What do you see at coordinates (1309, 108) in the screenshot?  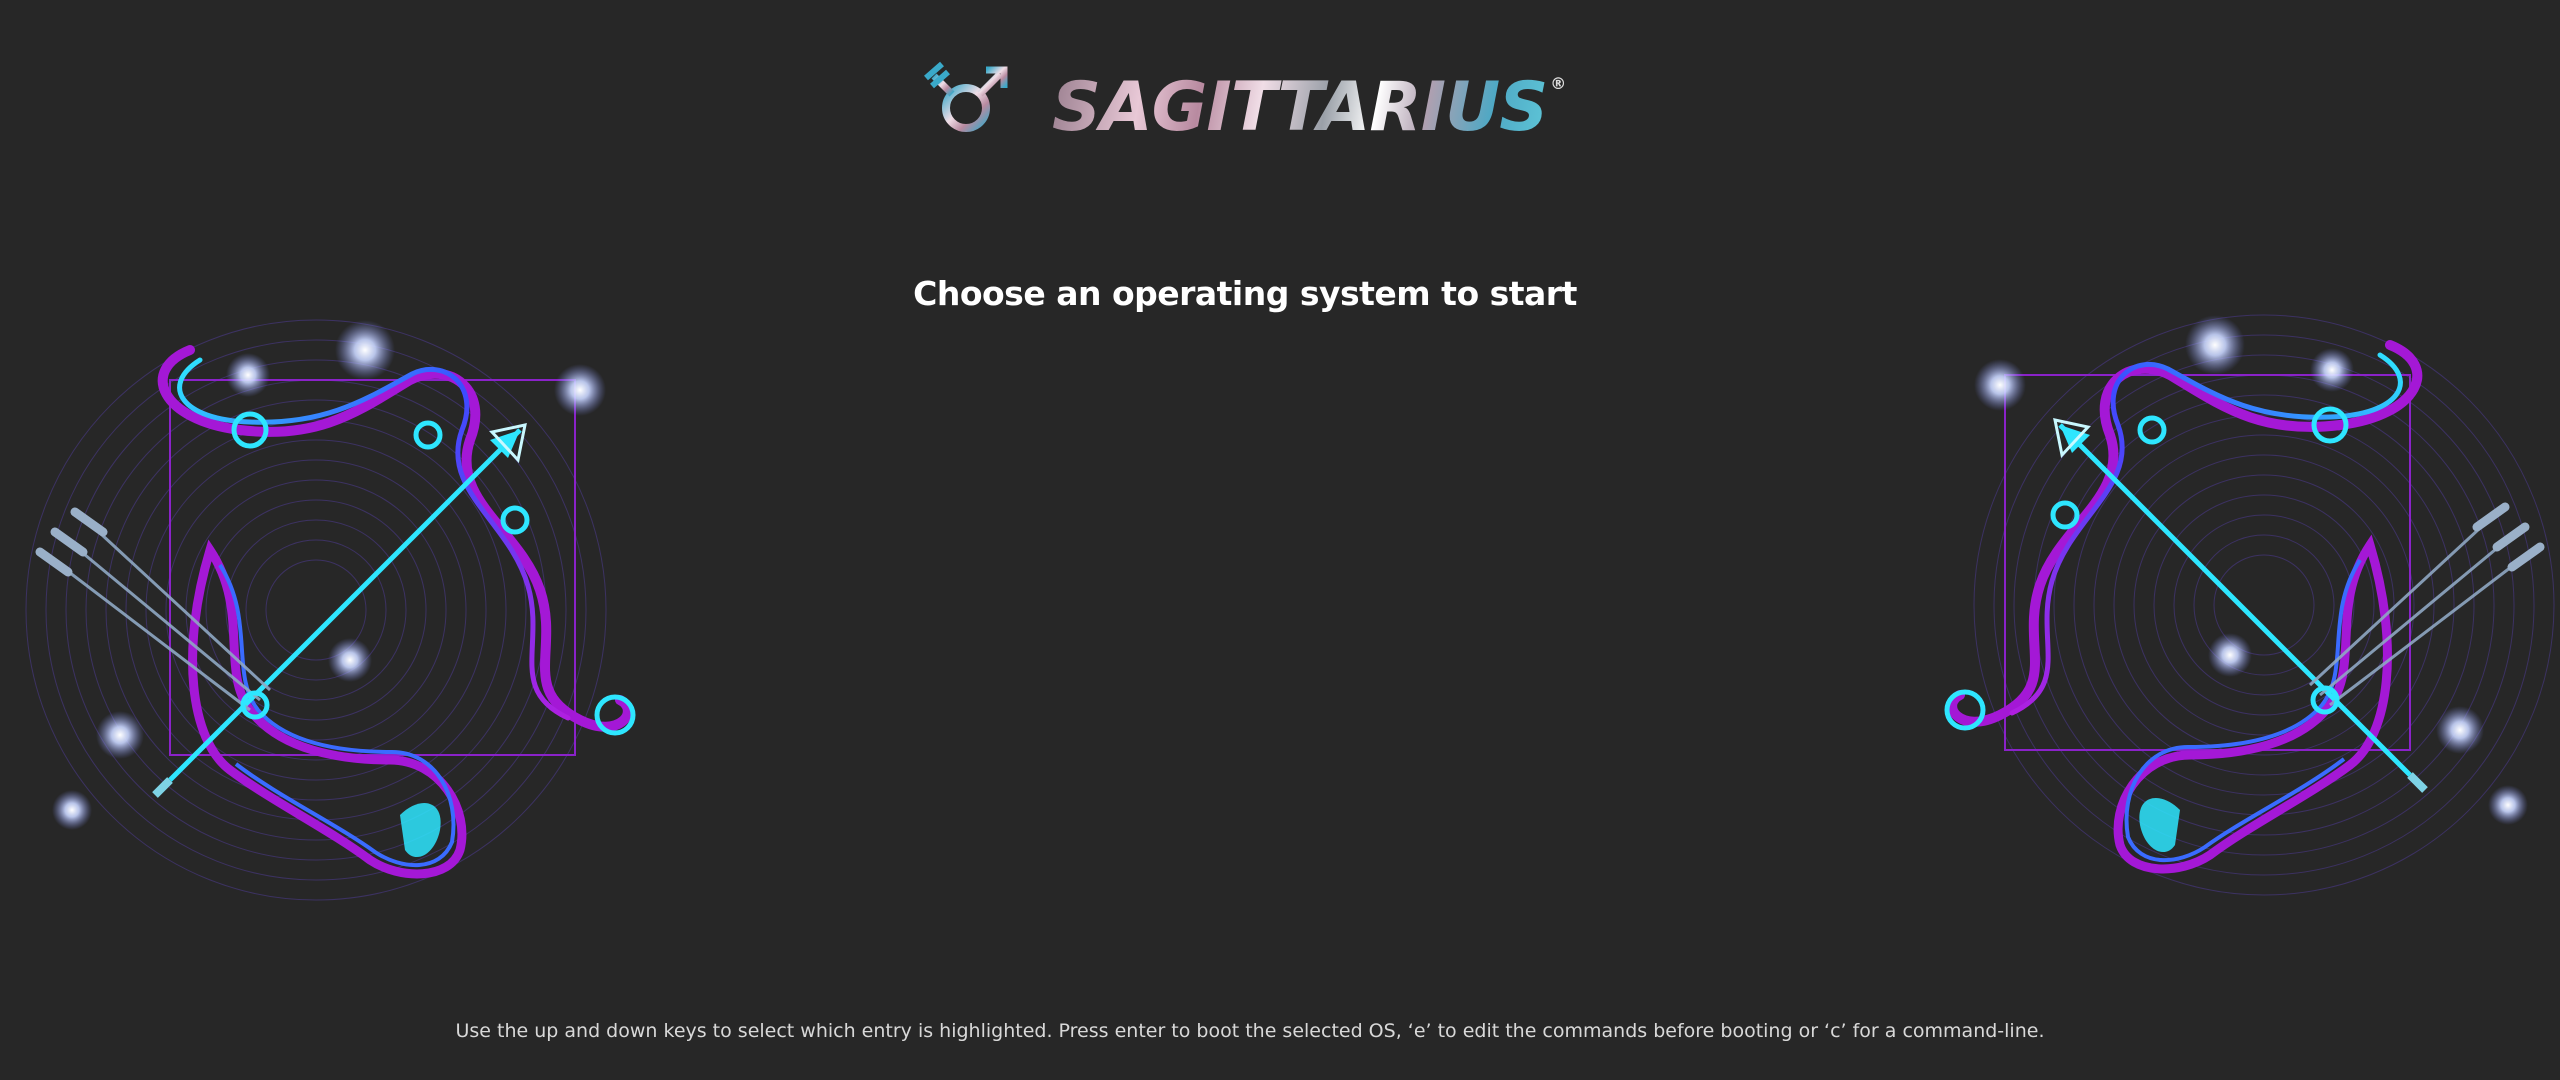 I see `brand-wordmark: SAGITTARIUS ®` at bounding box center [1309, 108].